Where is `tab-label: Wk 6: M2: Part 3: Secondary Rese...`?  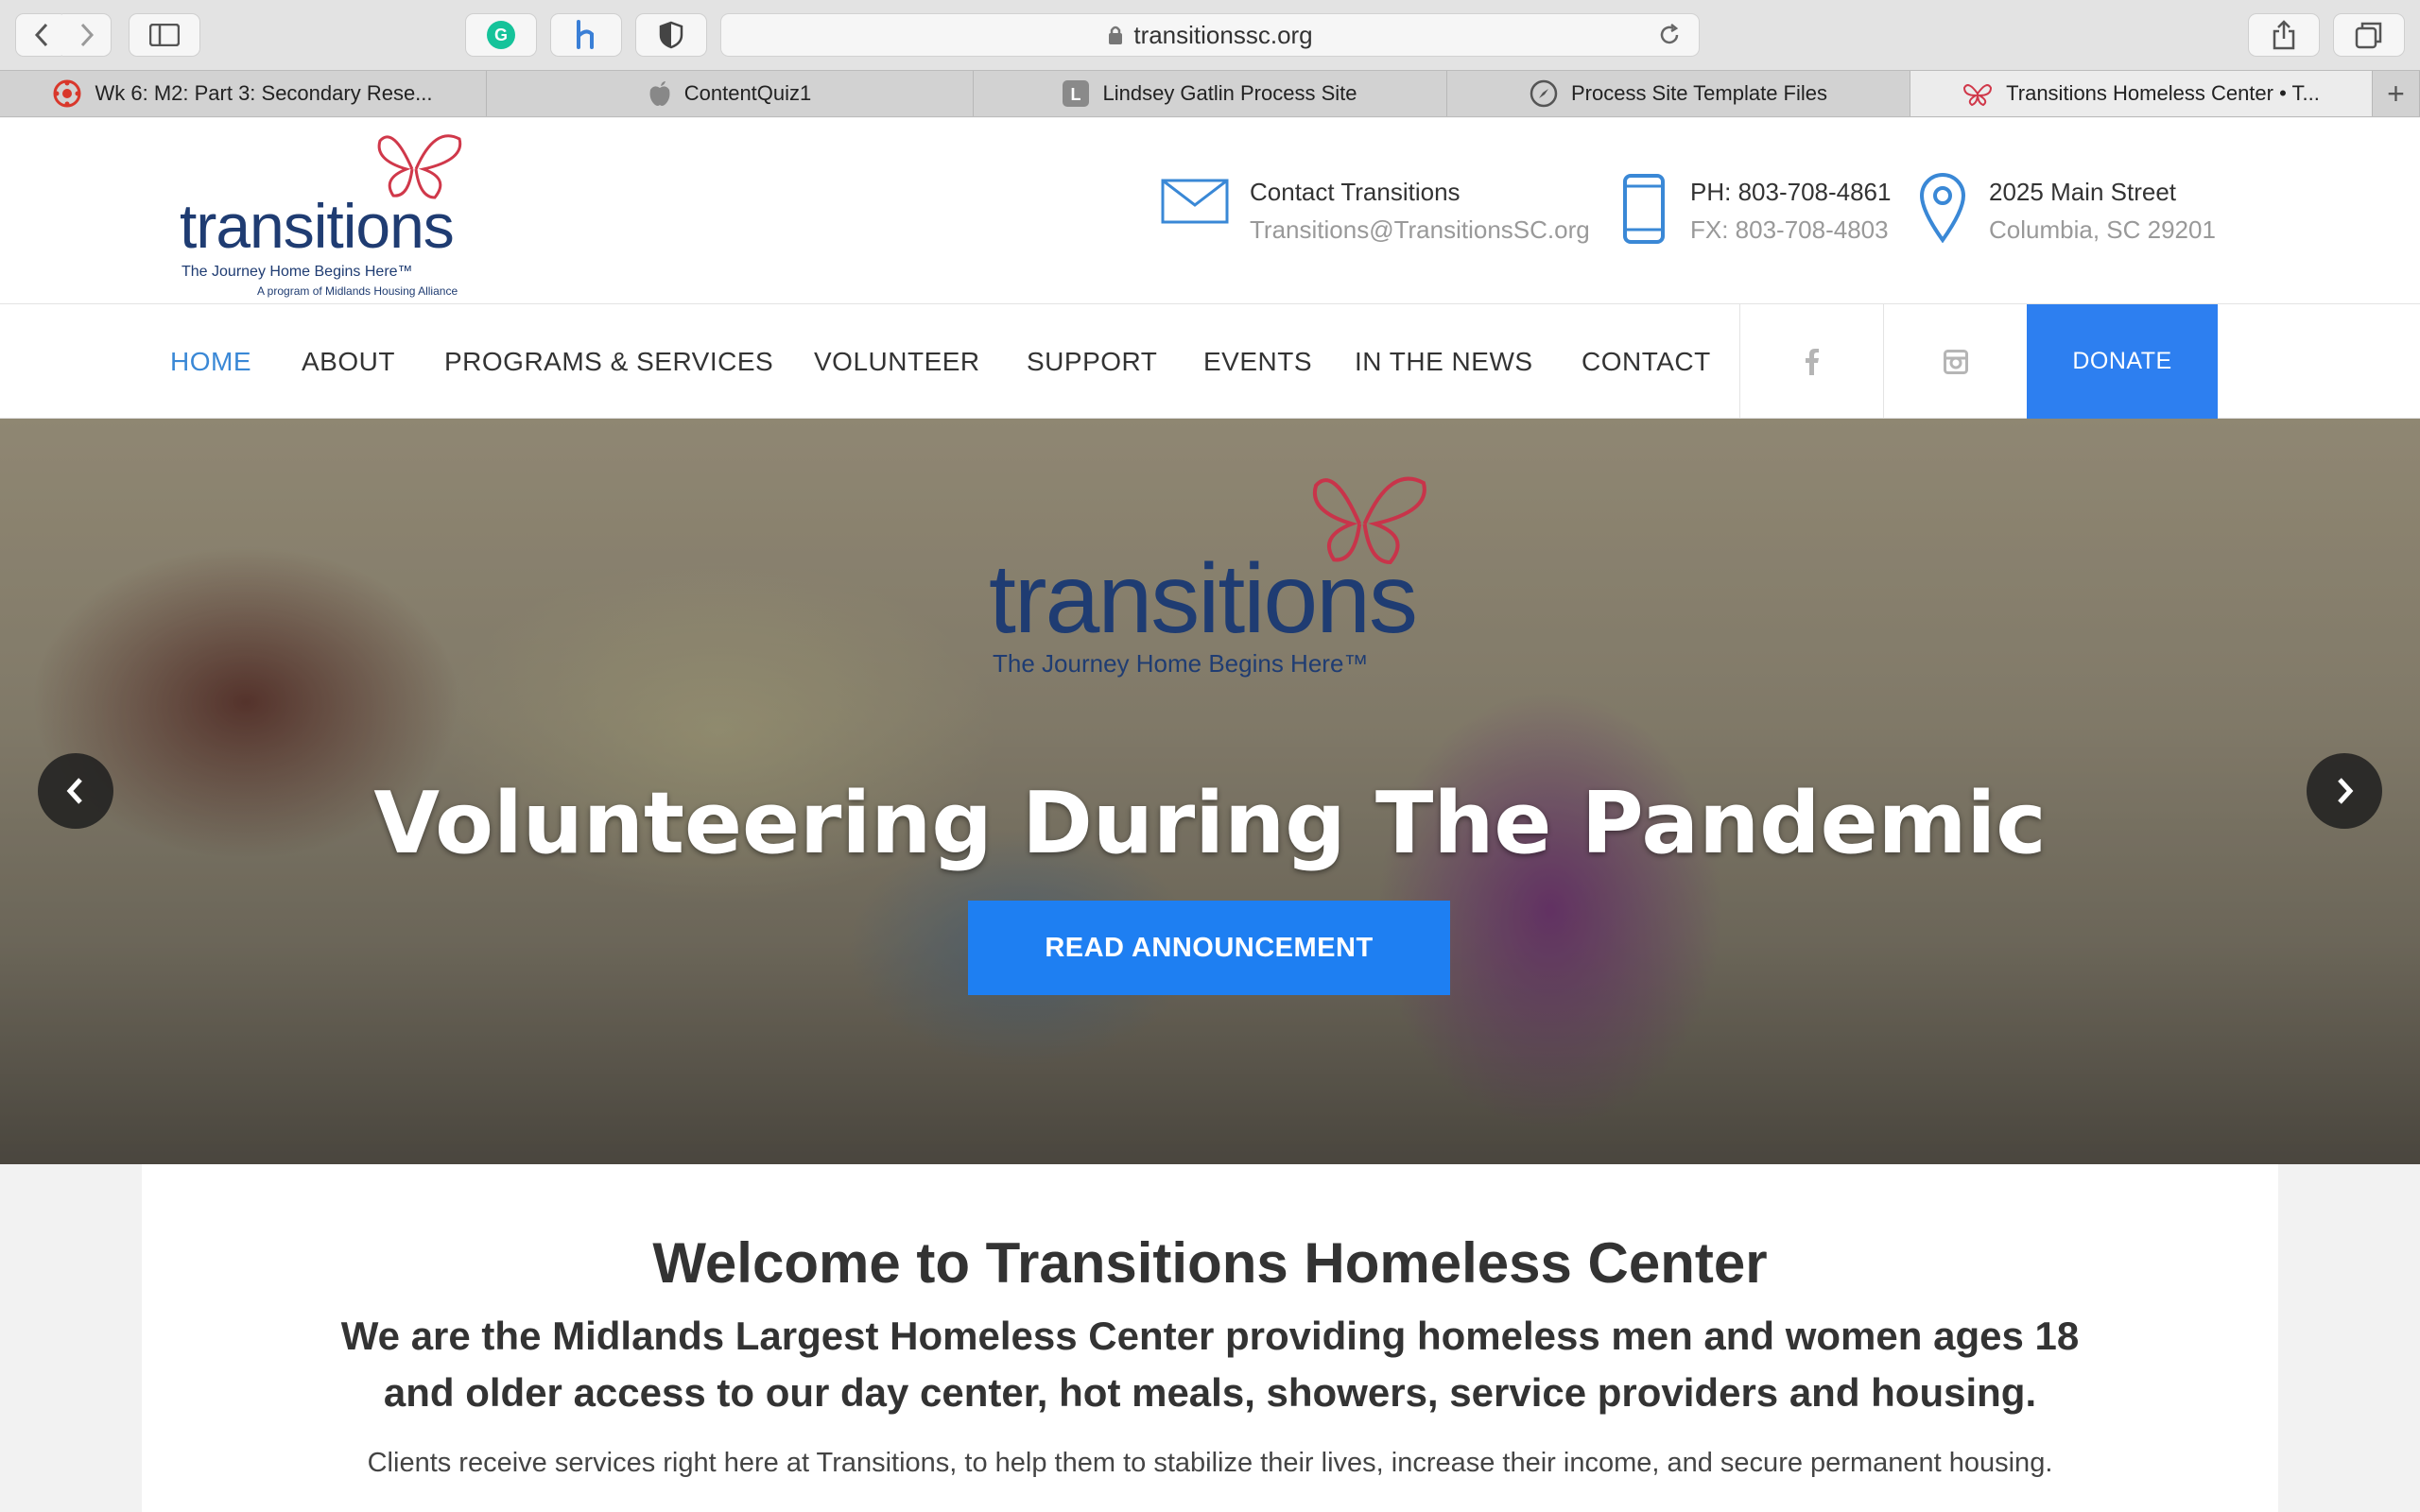
tab-label: Wk 6: M2: Part 3: Secondary Rese... is located at coordinates (264, 93).